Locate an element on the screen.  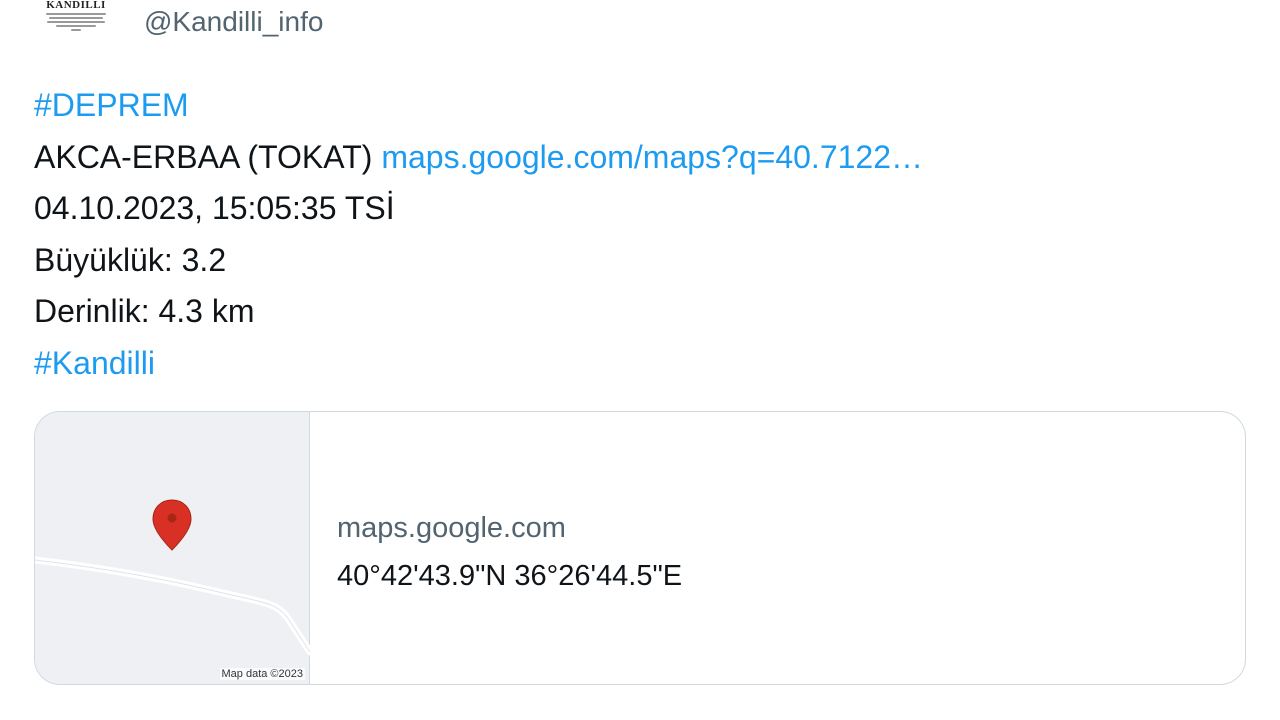
card-domain: maps.google.com is located at coordinates (451, 528).